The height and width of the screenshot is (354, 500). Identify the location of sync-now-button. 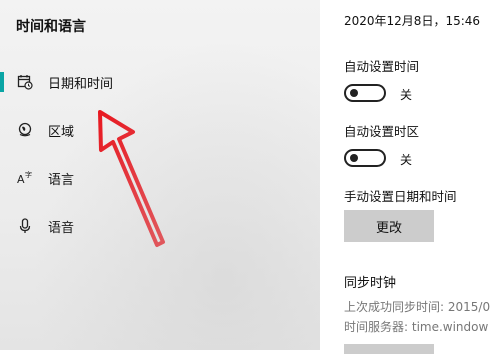
(389, 349).